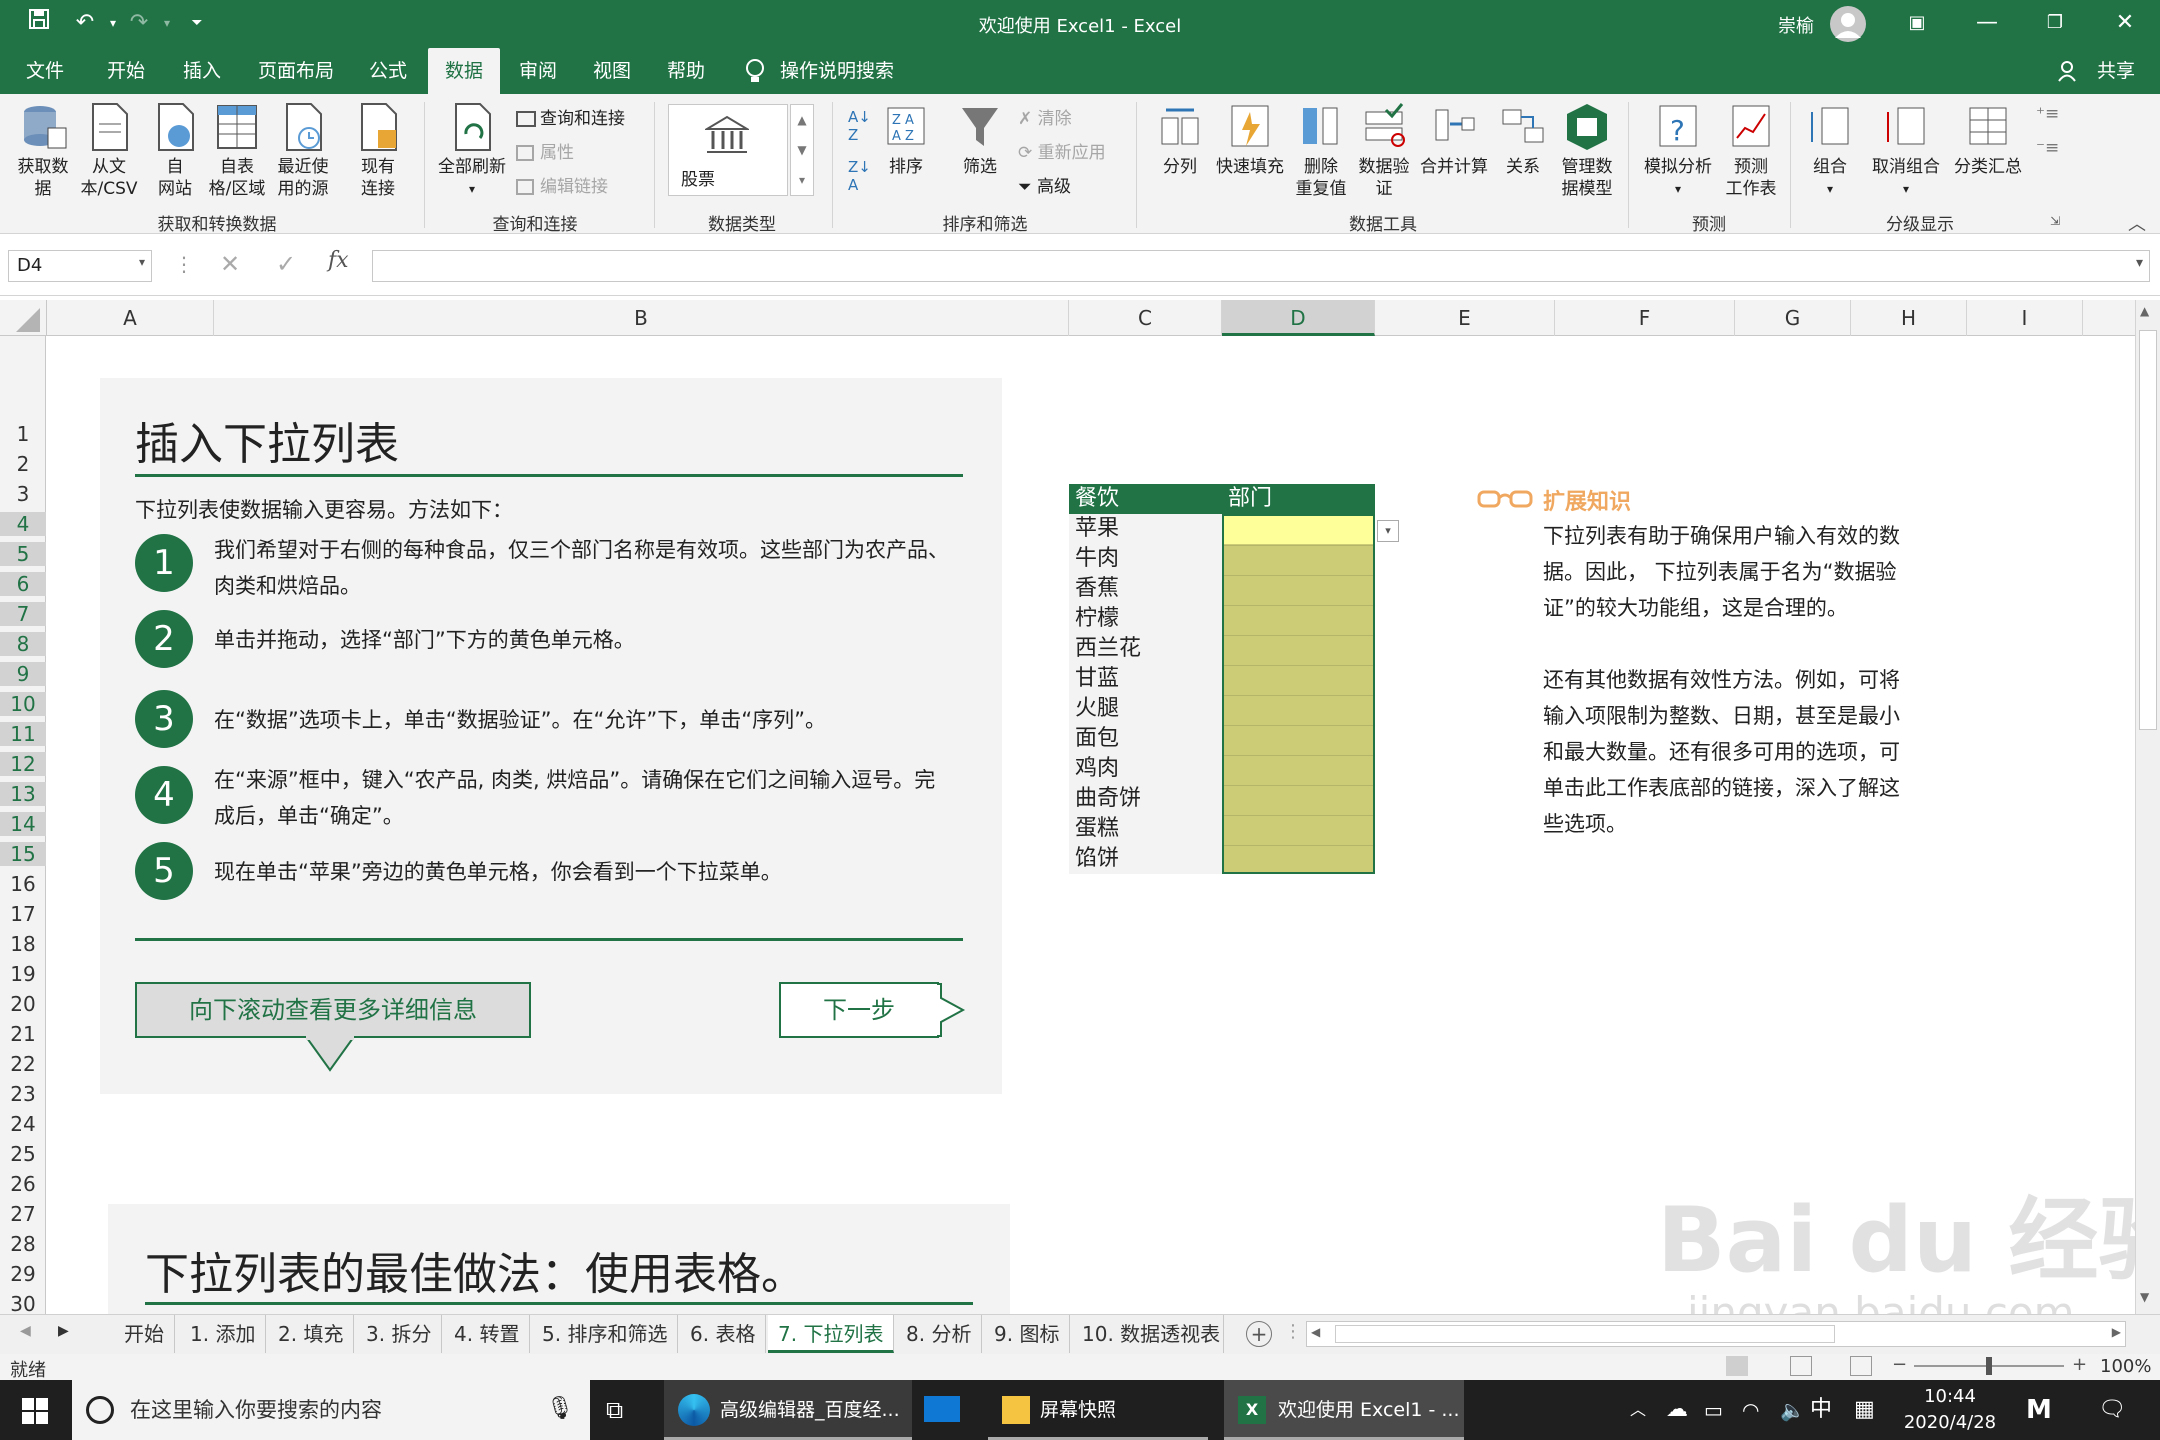  I want to click on hide-detail-icon: ⁻≡, so click(2047, 148).